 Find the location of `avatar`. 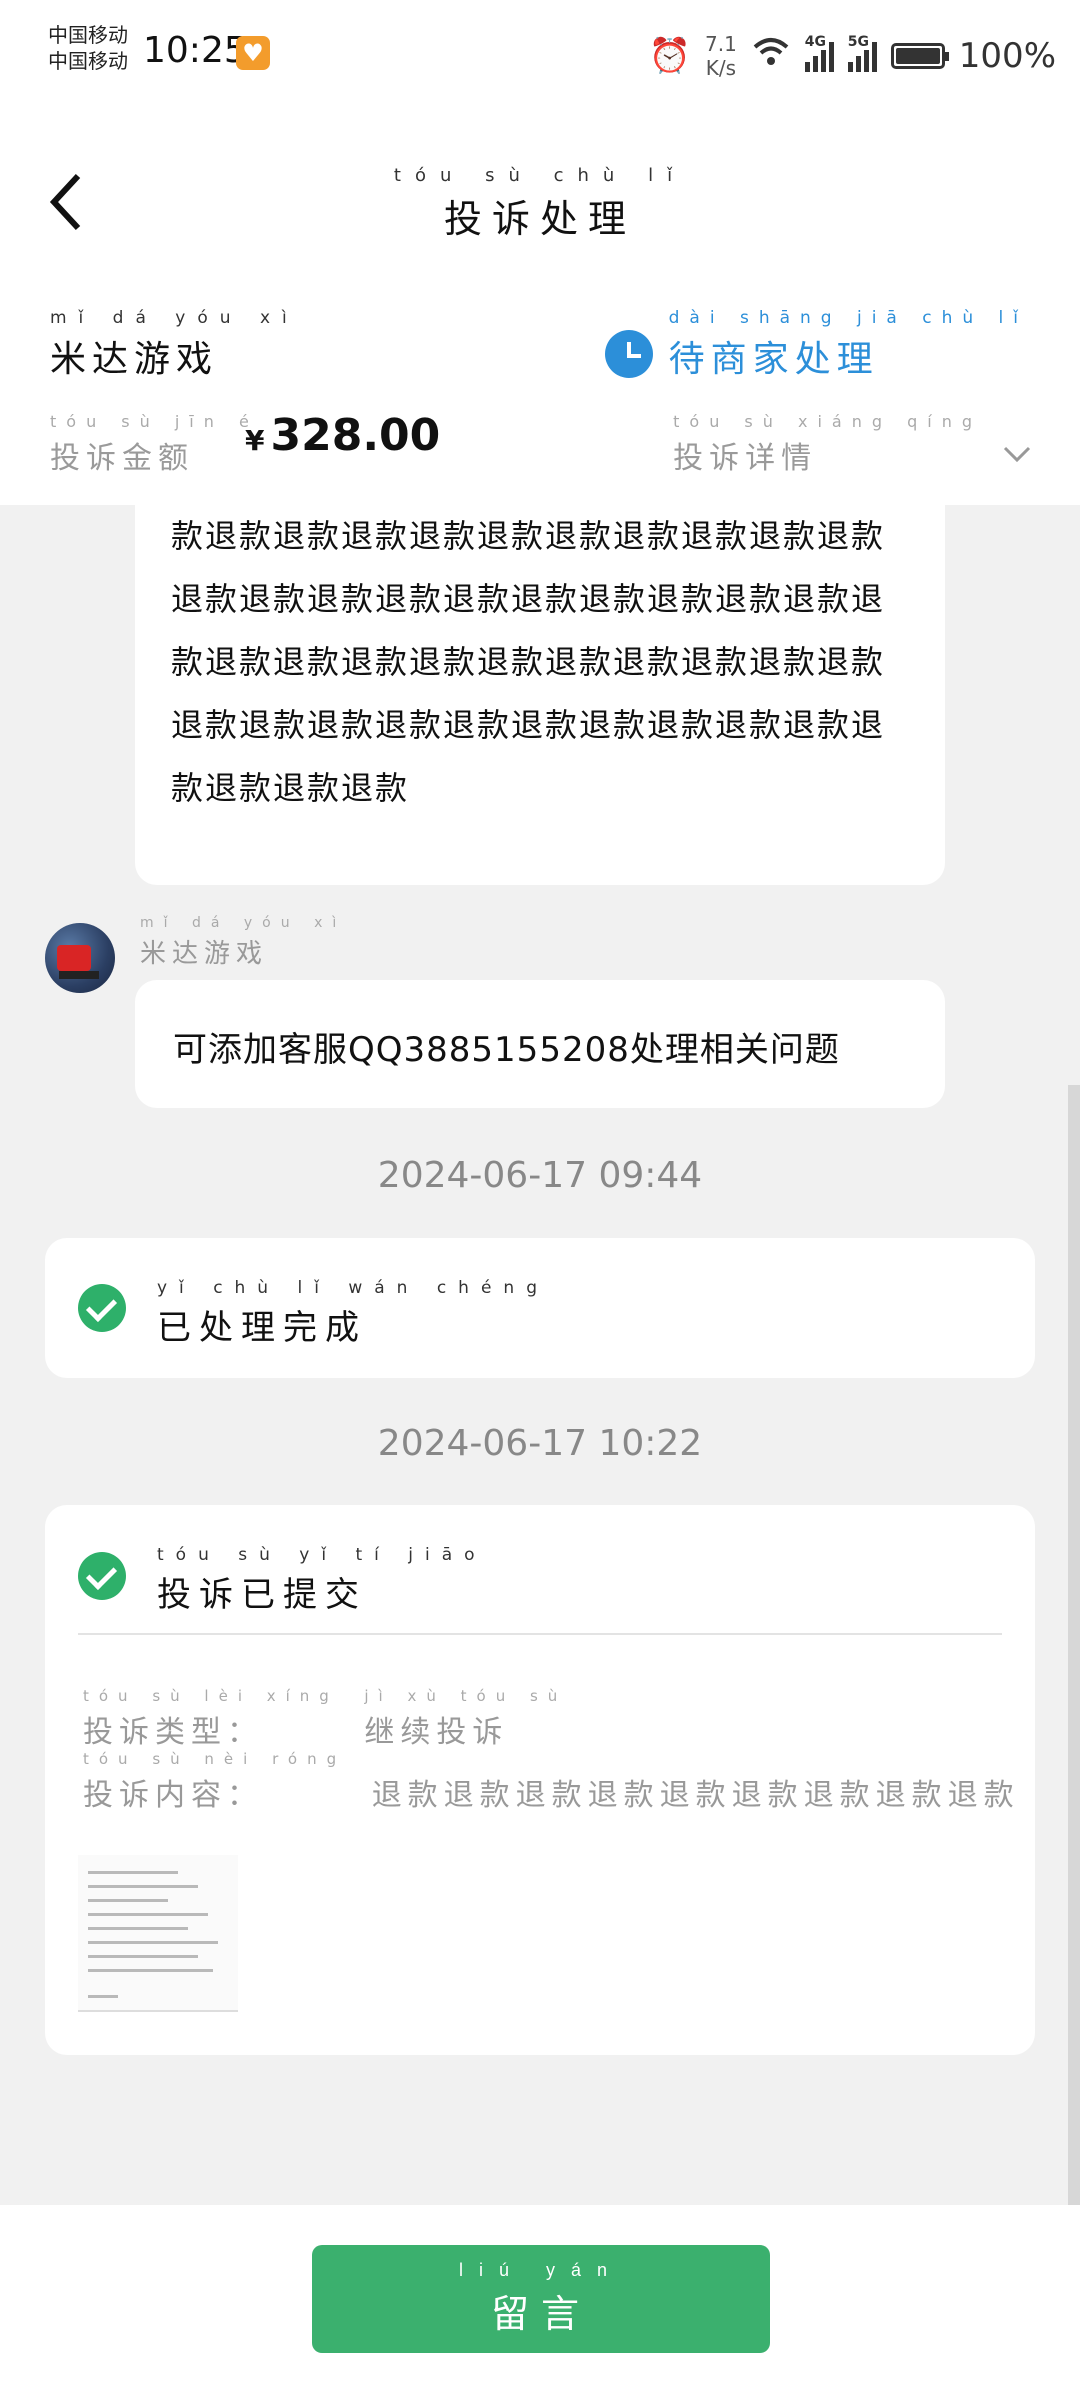

avatar is located at coordinates (80, 958).